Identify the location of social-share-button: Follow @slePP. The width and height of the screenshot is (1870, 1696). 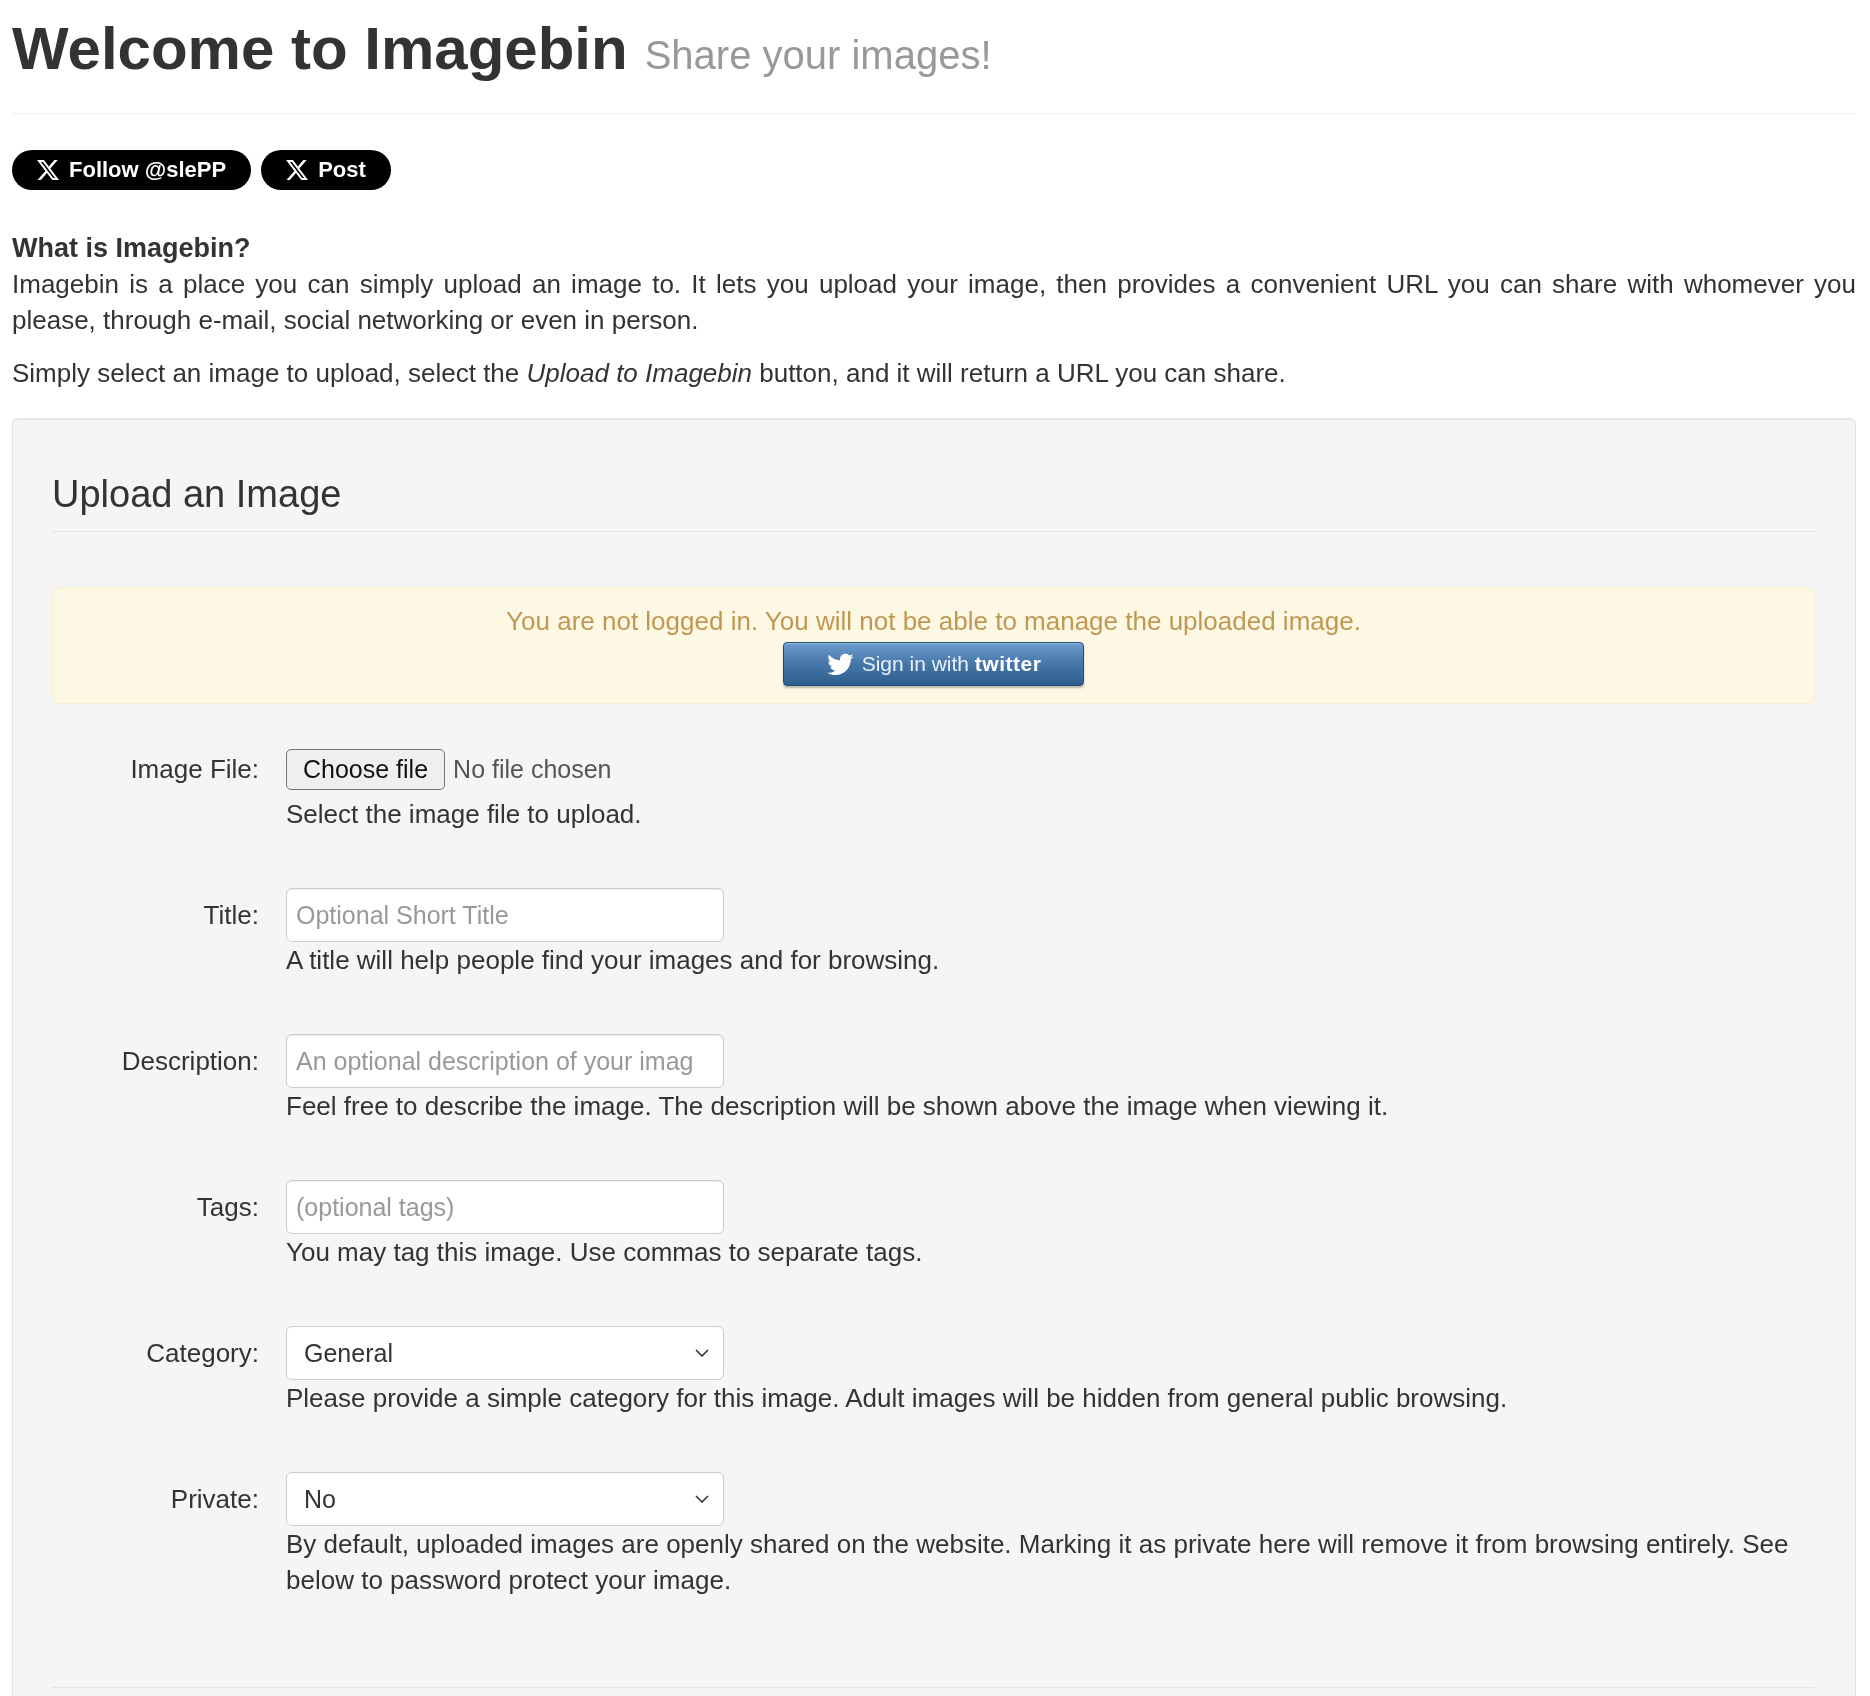
(132, 170).